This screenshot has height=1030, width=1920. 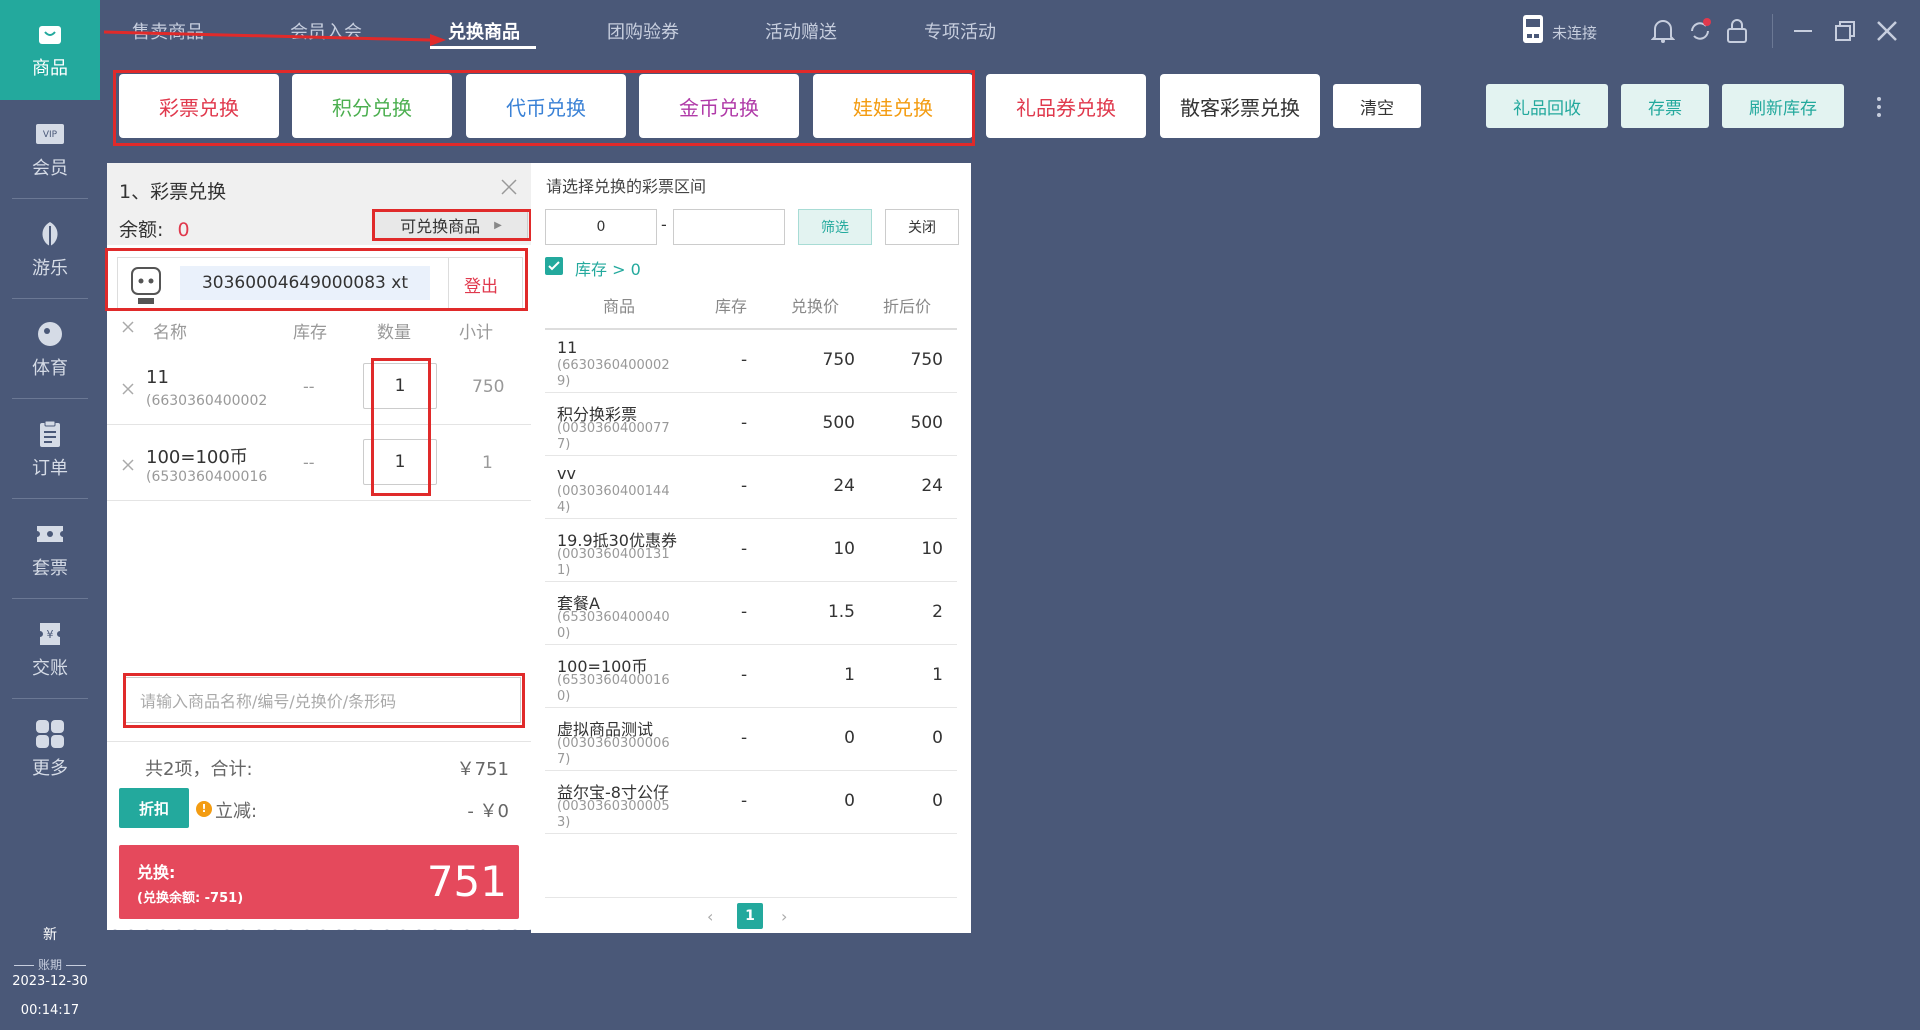 What do you see at coordinates (146, 284) in the screenshot?
I see `avatar` at bounding box center [146, 284].